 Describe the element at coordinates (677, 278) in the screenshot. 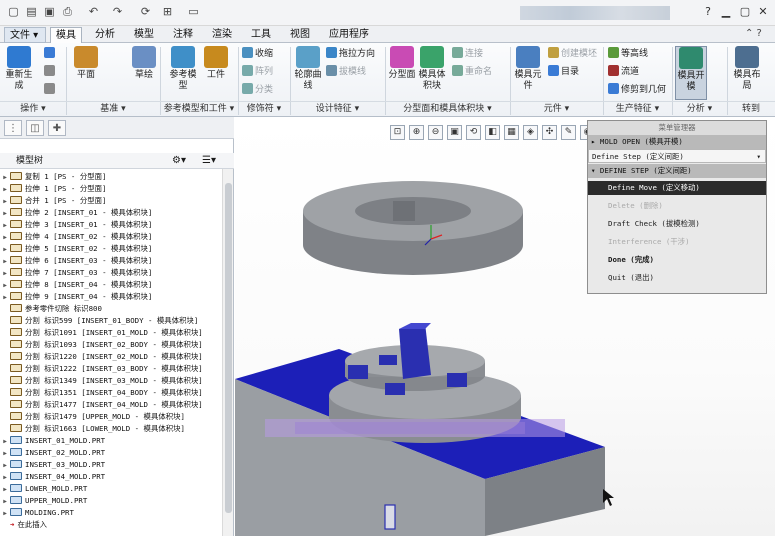

I see `menu-item: Quit (退出)` at that location.